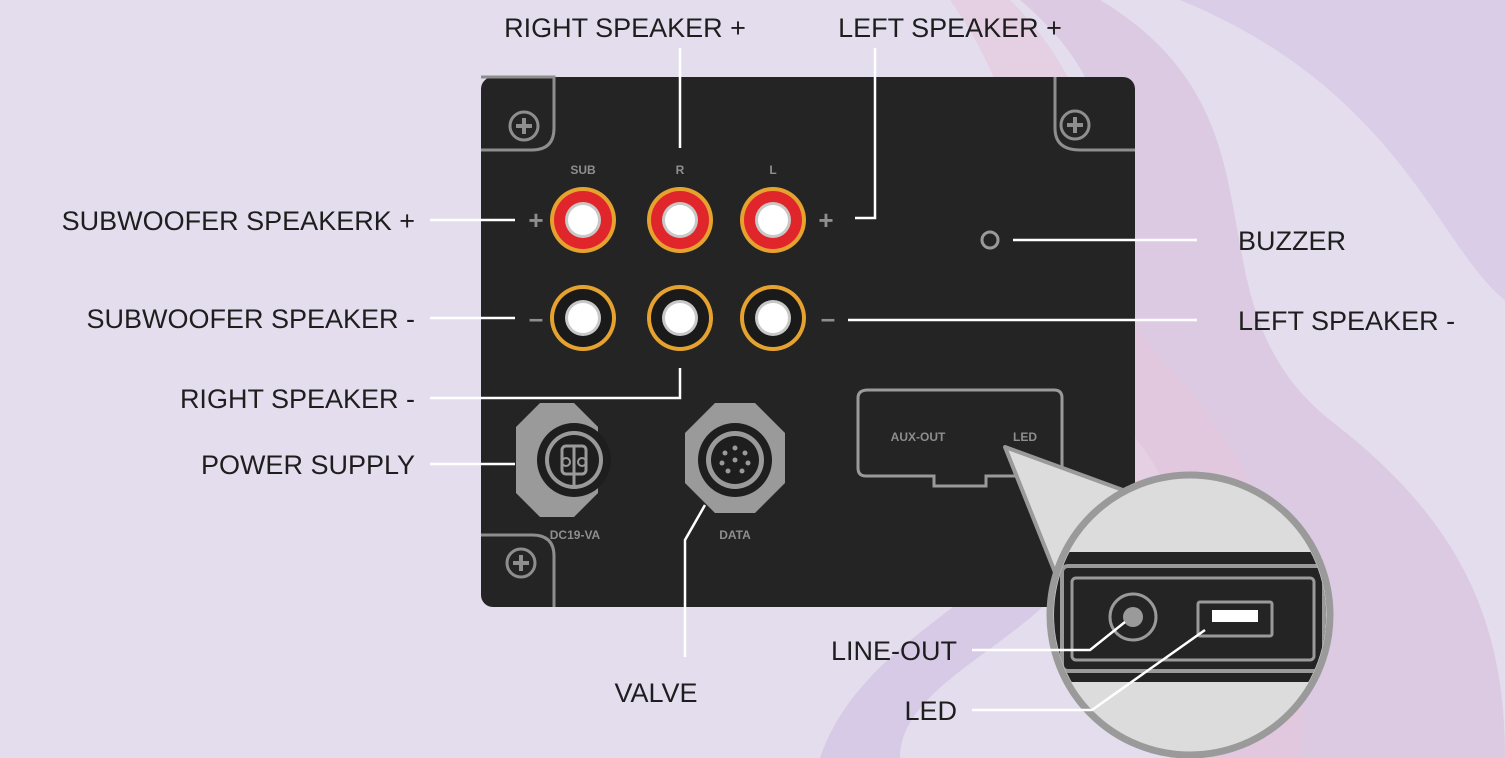 Image resolution: width=1505 pixels, height=758 pixels. What do you see at coordinates (308, 465) in the screenshot?
I see `label-power-supply: POWER SUPPLY` at bounding box center [308, 465].